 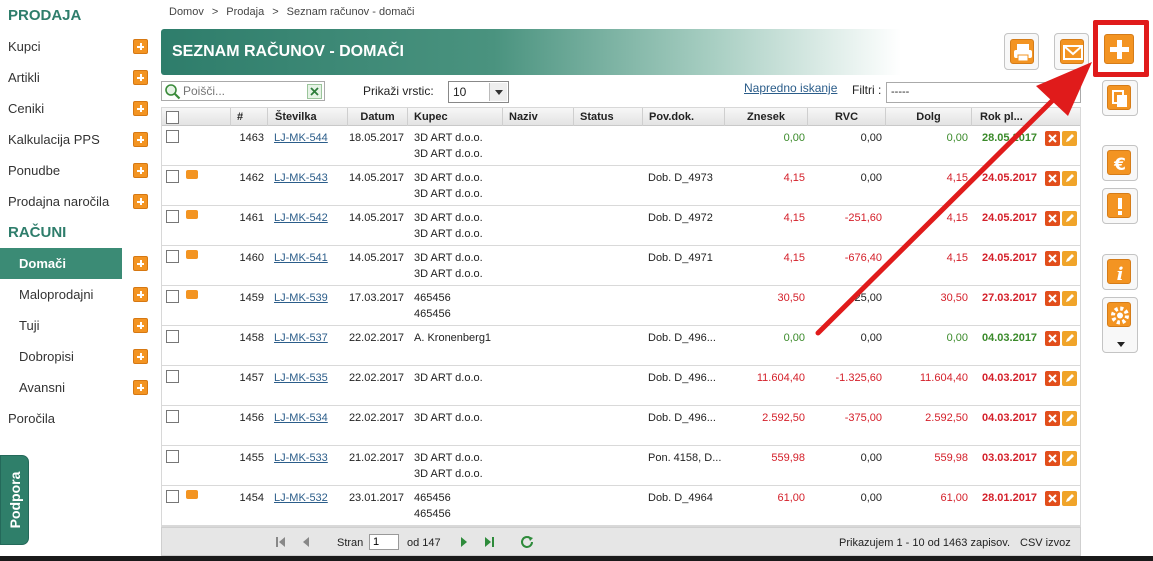 I want to click on csv-export-link: CSV izvoz, so click(x=1045, y=543).